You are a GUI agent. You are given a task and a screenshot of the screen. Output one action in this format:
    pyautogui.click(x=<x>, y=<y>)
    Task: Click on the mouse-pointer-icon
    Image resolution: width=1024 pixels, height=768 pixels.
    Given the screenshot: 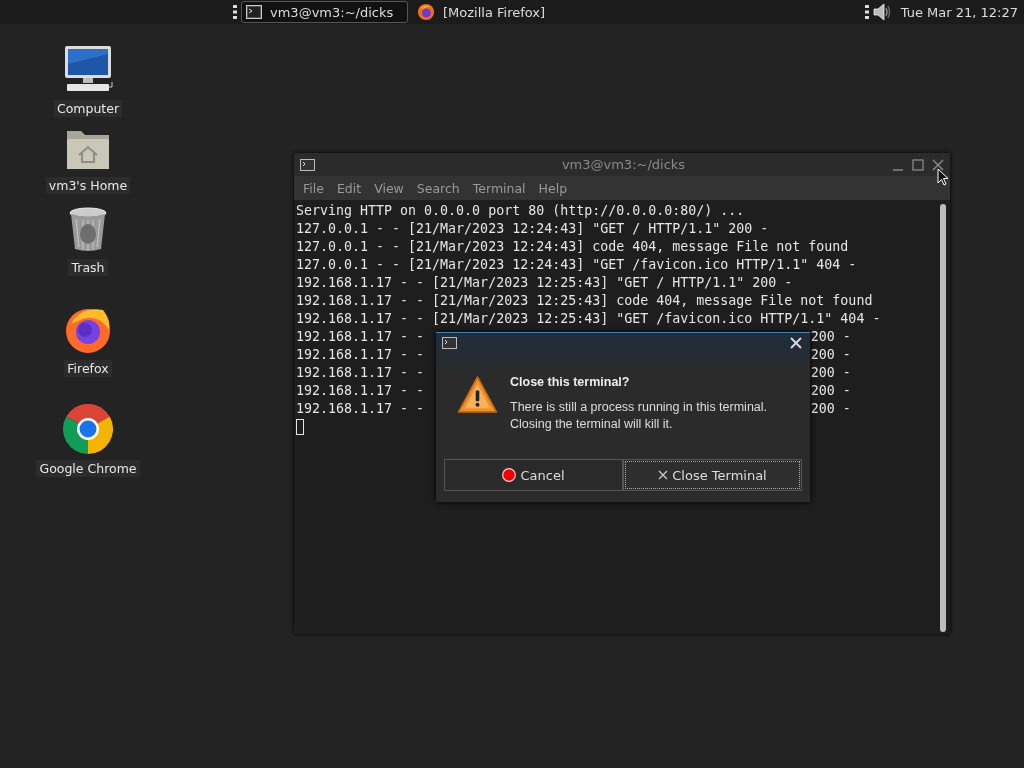 What is the action you would take?
    pyautogui.click(x=943, y=177)
    